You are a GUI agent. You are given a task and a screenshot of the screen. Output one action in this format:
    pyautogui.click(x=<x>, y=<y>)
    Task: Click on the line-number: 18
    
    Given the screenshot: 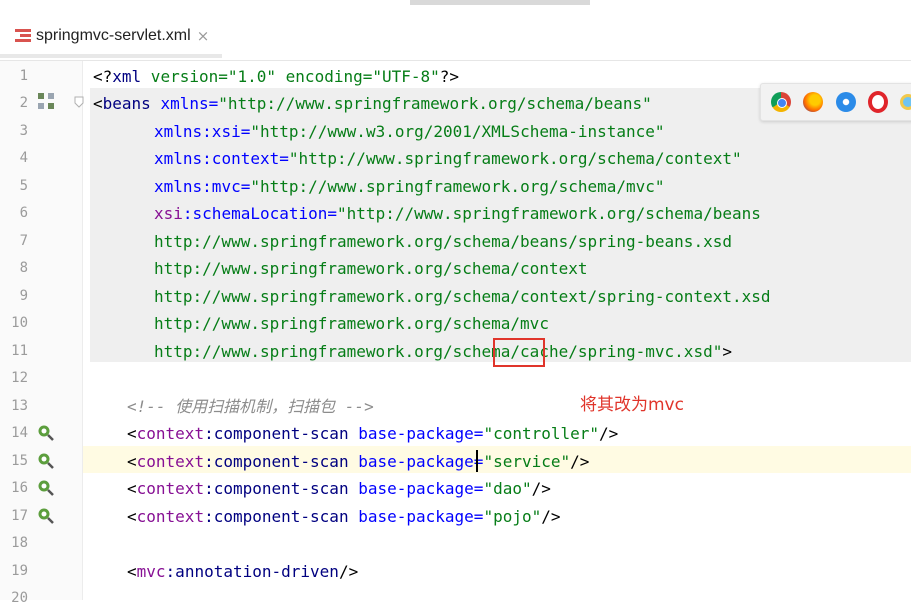 What is the action you would take?
    pyautogui.click(x=19, y=543)
    